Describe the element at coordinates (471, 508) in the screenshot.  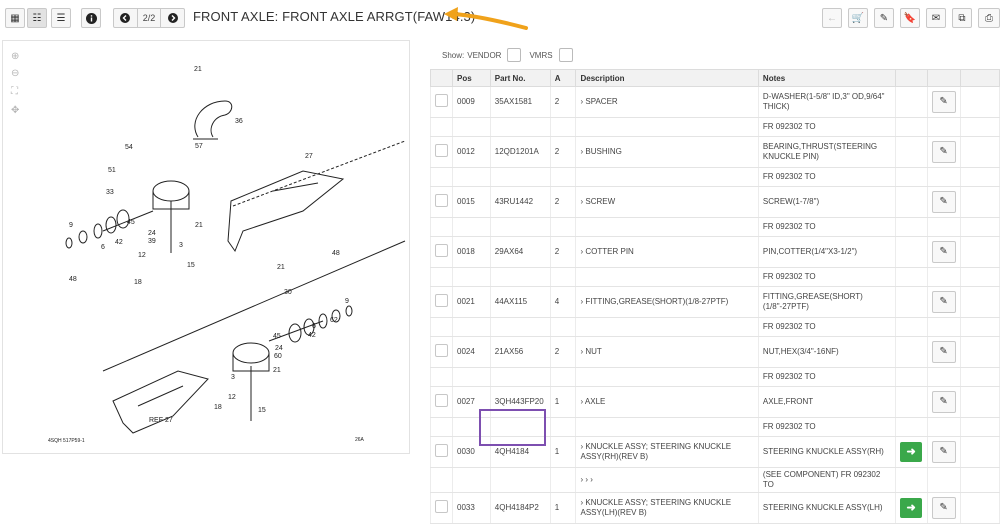
I see `cell-pos: 0033` at that location.